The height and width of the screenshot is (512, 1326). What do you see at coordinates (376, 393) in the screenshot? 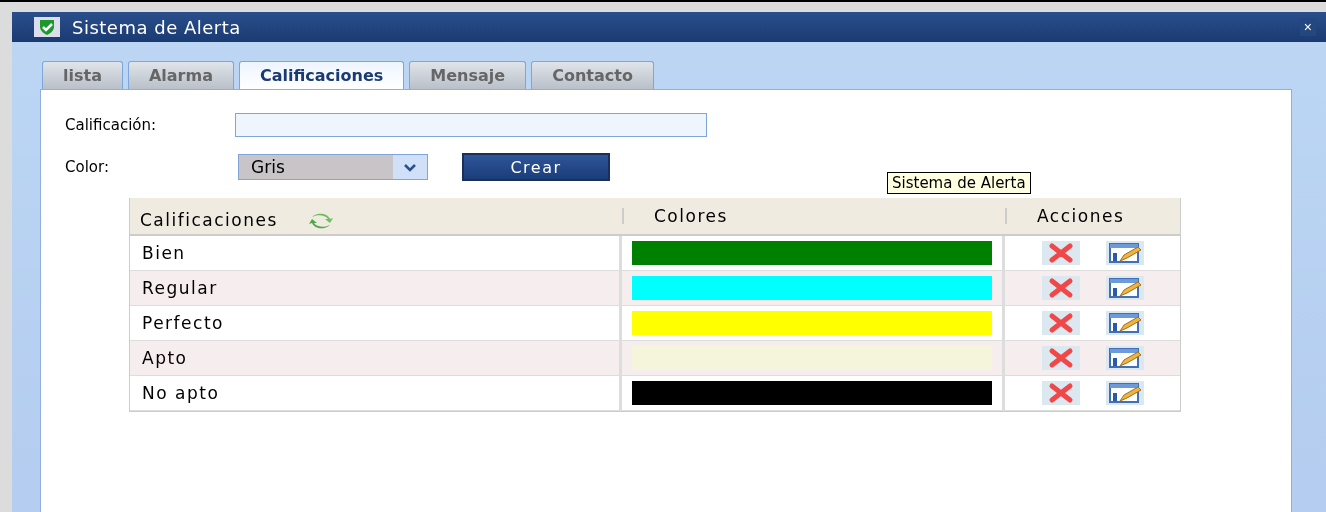
I see `table-cell: No apto` at bounding box center [376, 393].